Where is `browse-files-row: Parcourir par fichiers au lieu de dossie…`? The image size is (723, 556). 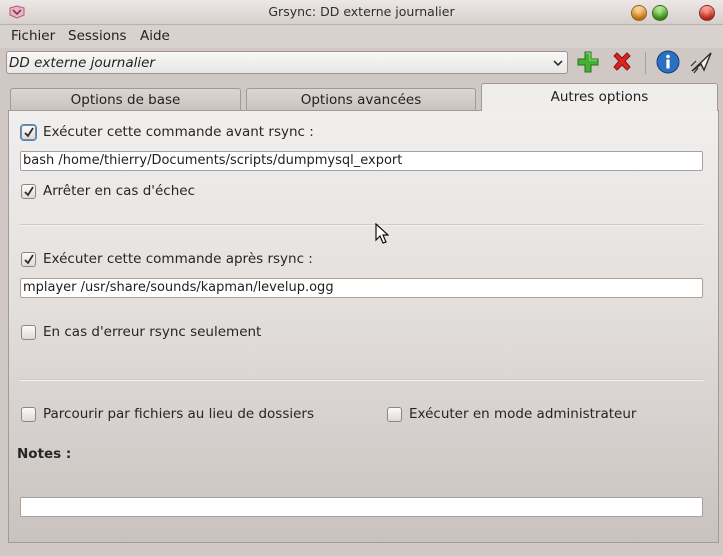
browse-files-row: Parcourir par fichiers au lieu de dossie… is located at coordinates (167, 414).